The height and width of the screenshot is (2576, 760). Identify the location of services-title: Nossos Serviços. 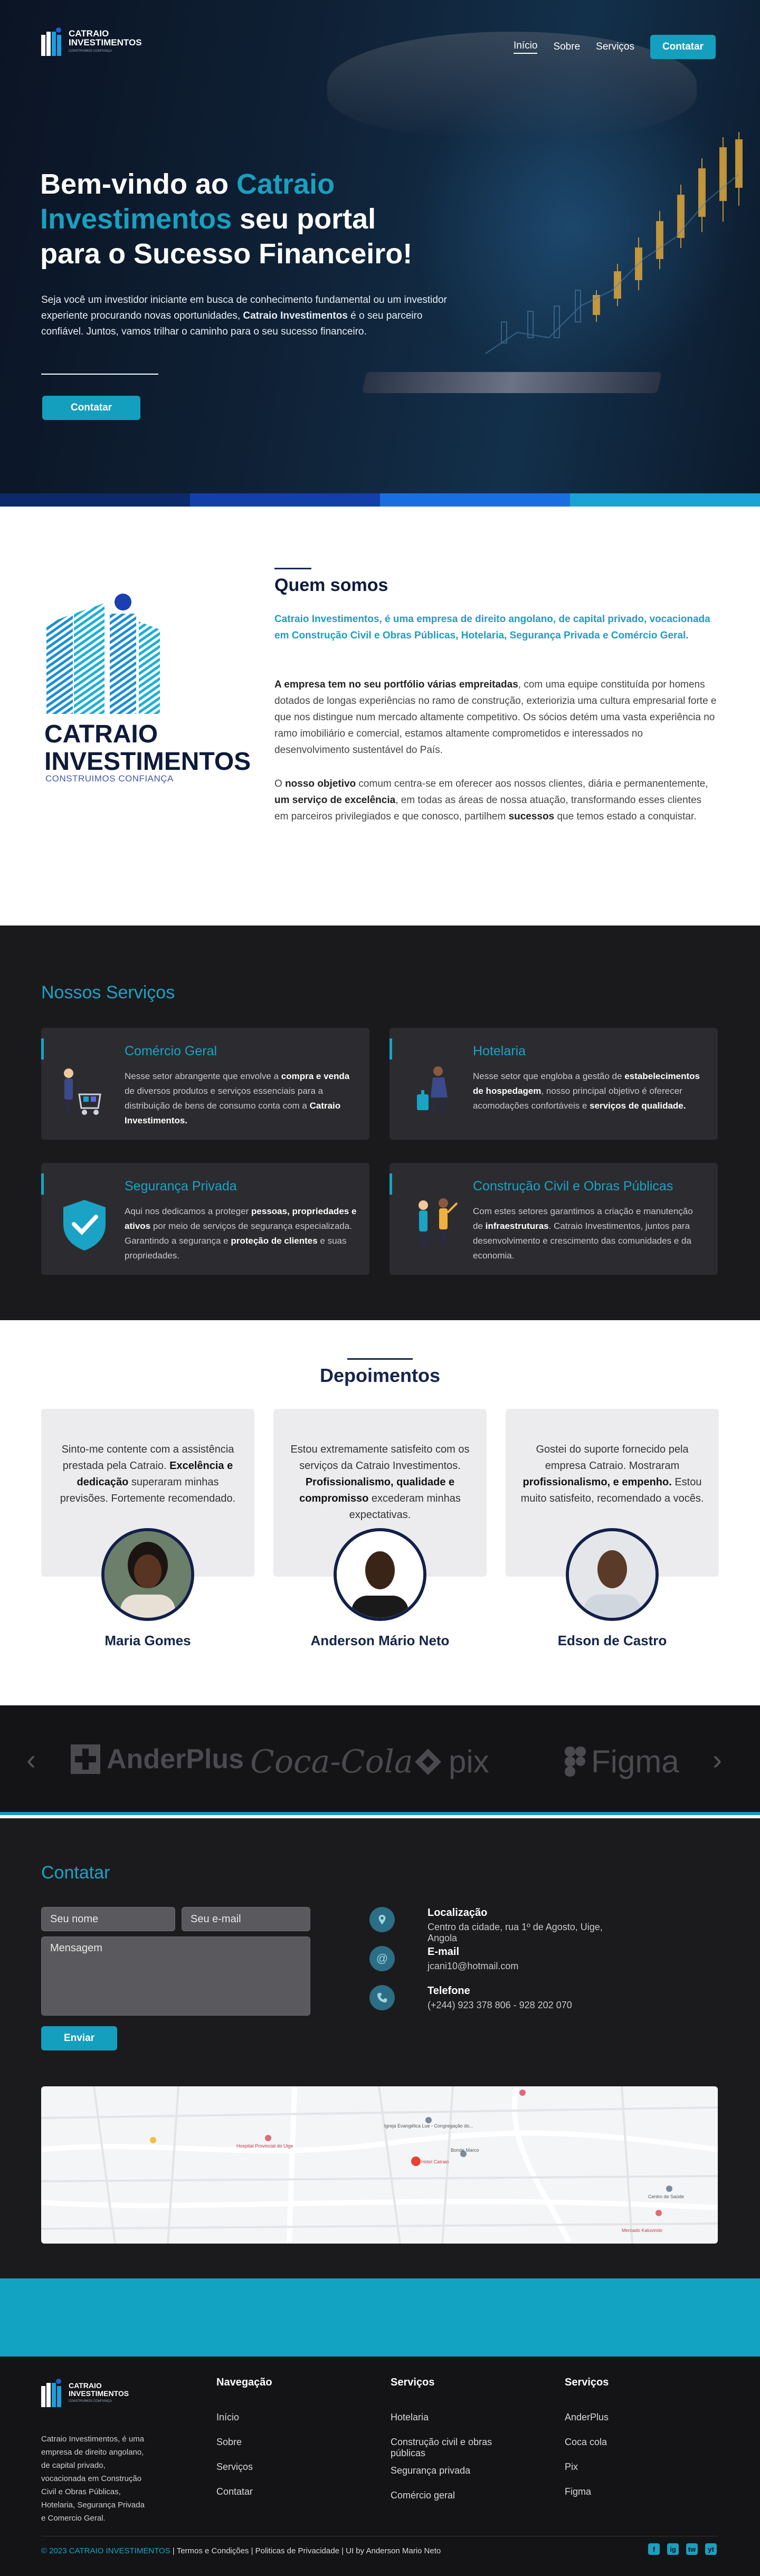
(108, 992).